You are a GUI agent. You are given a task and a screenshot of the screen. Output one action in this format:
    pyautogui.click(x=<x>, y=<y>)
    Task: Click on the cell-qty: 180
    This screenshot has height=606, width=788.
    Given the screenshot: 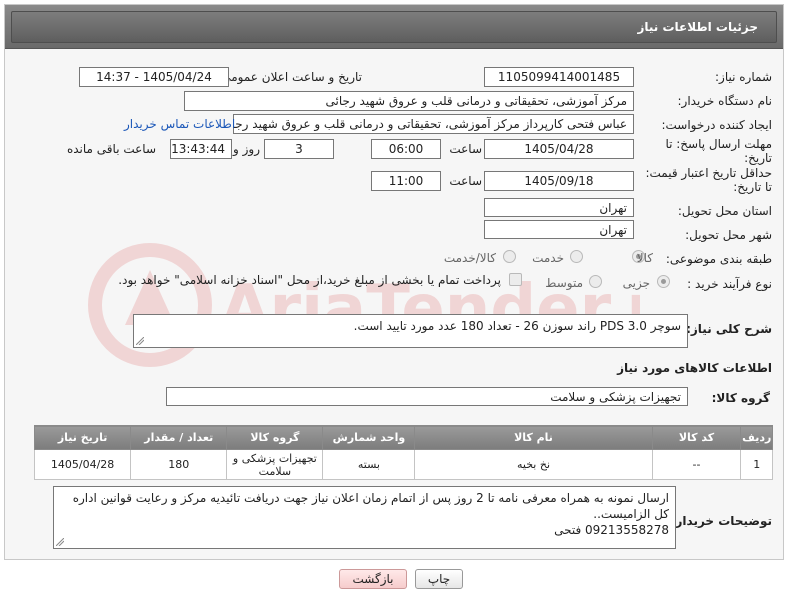 What is the action you would take?
    pyautogui.click(x=179, y=464)
    